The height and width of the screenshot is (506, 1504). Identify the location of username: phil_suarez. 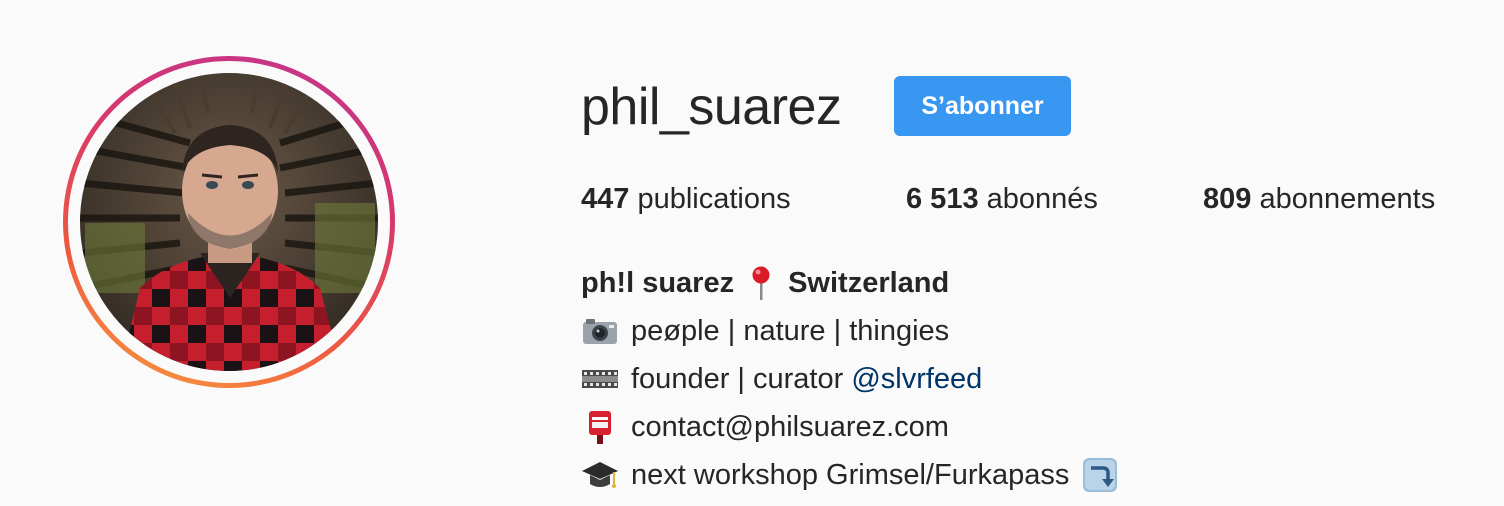
(711, 107).